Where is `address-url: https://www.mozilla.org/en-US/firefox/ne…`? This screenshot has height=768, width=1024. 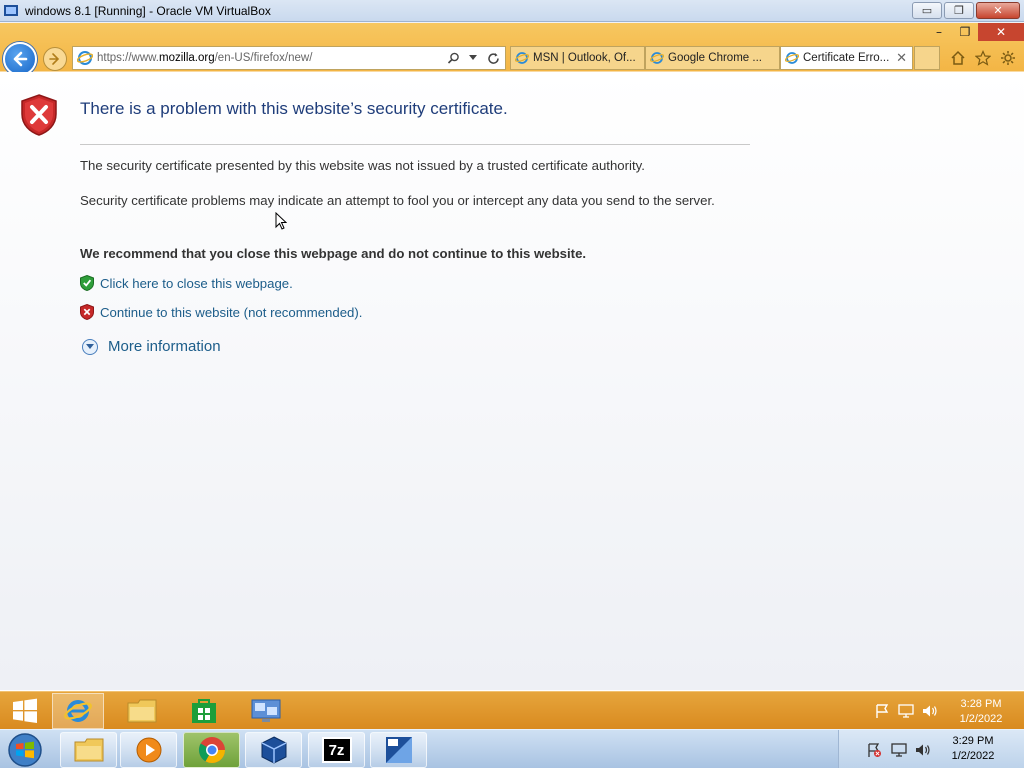
address-url: https://www.mozilla.org/en-US/firefox/ne… is located at coordinates (271, 58).